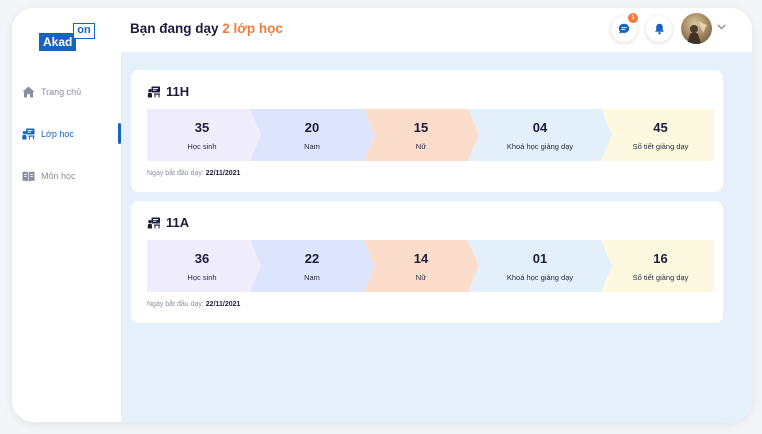 This screenshot has height=434, width=762. I want to click on bell-icon, so click(659, 29).